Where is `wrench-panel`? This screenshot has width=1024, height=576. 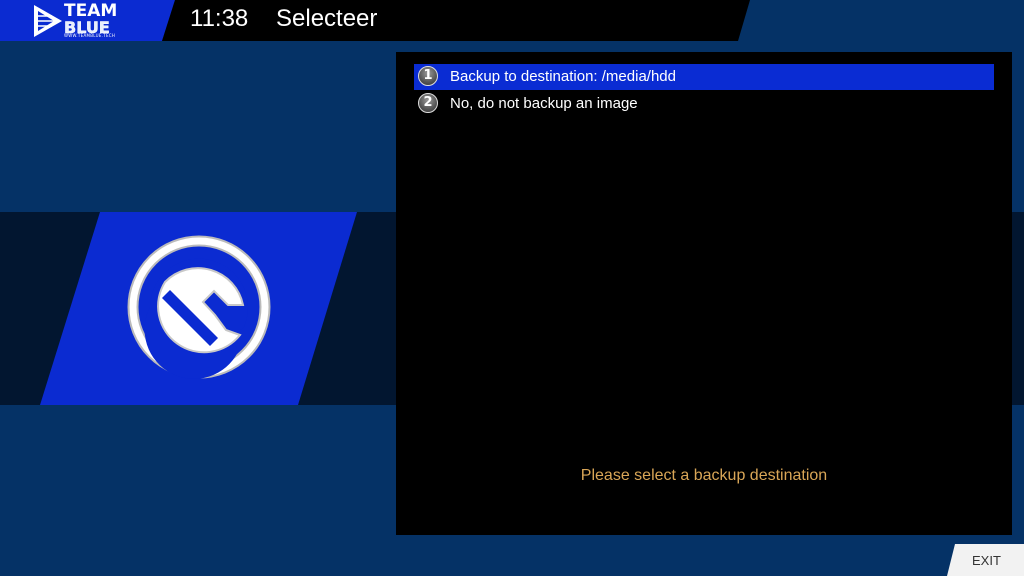
wrench-panel is located at coordinates (198, 308).